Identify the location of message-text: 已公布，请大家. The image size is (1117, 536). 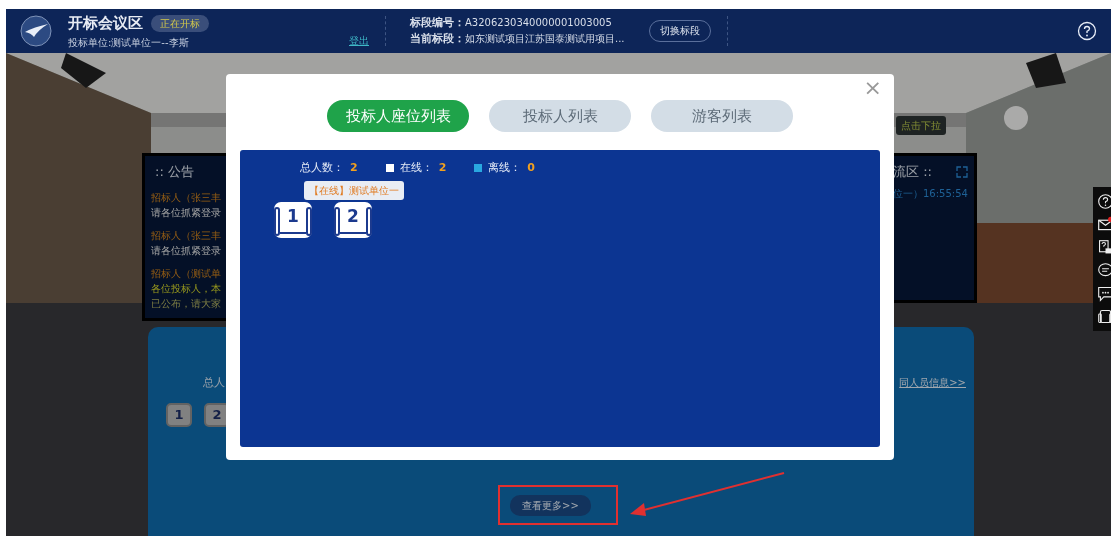
(186, 303).